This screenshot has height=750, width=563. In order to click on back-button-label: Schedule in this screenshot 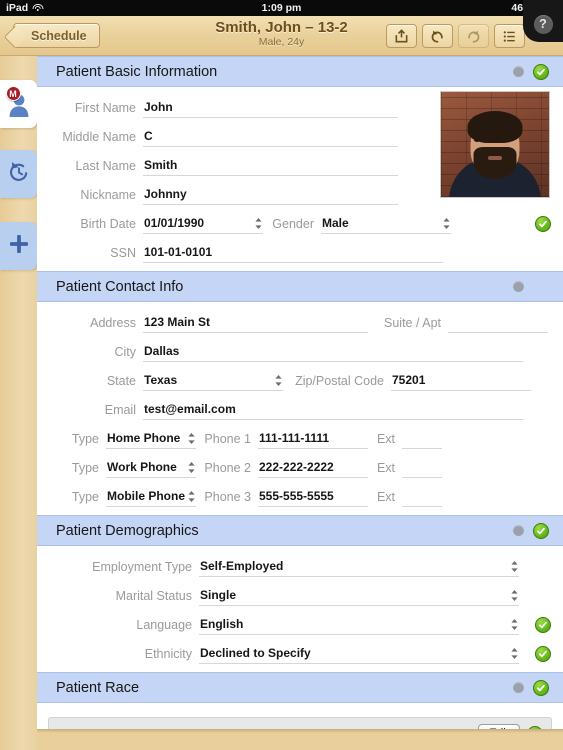, I will do `click(59, 35)`.